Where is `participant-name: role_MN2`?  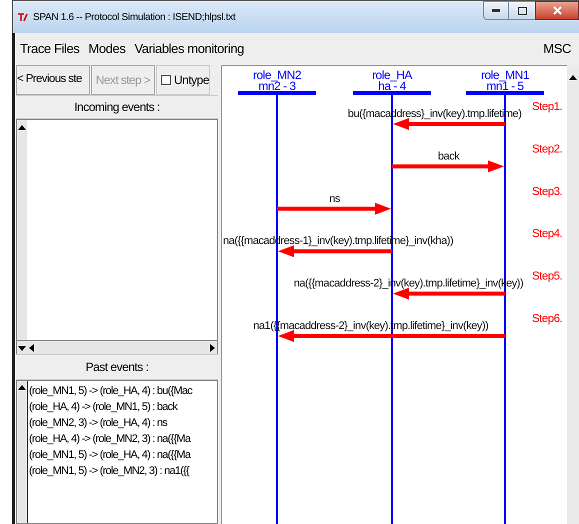 participant-name: role_MN2 is located at coordinates (277, 75).